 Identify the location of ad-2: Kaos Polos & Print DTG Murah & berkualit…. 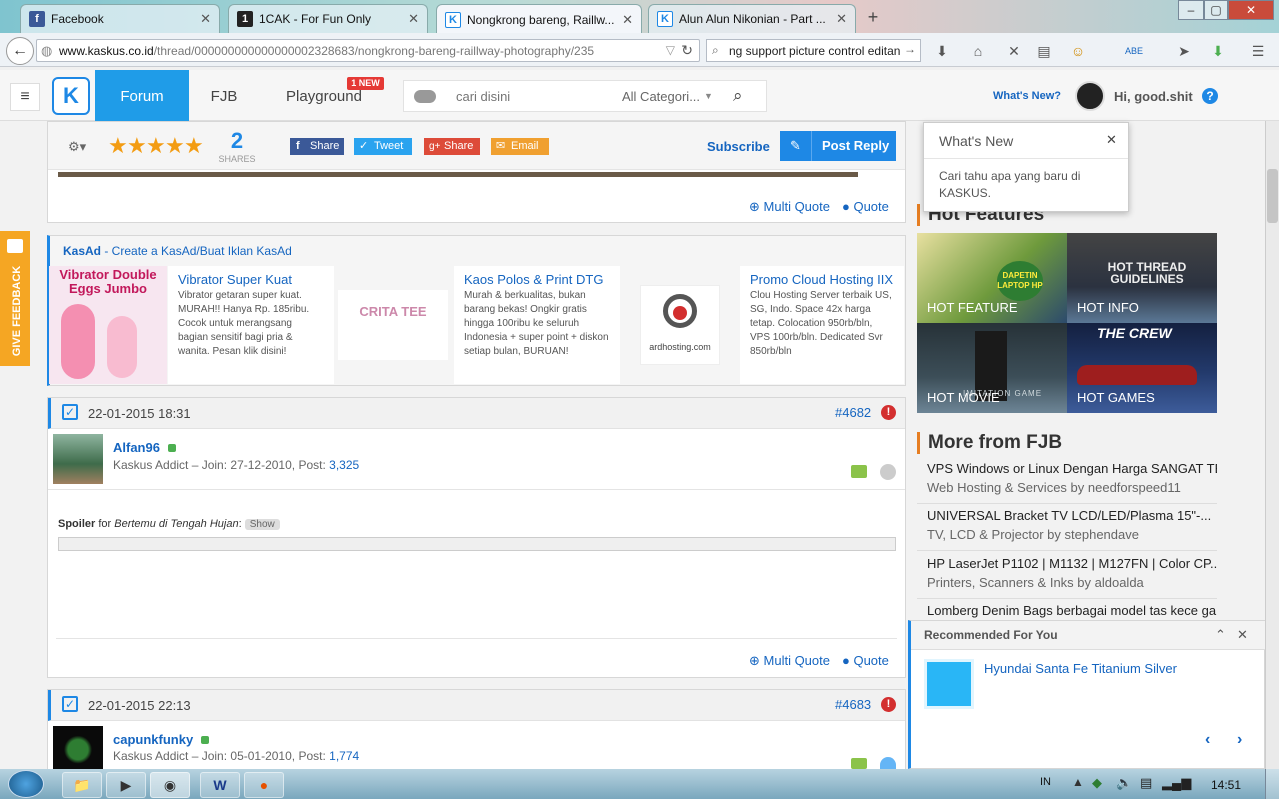
(537, 325).